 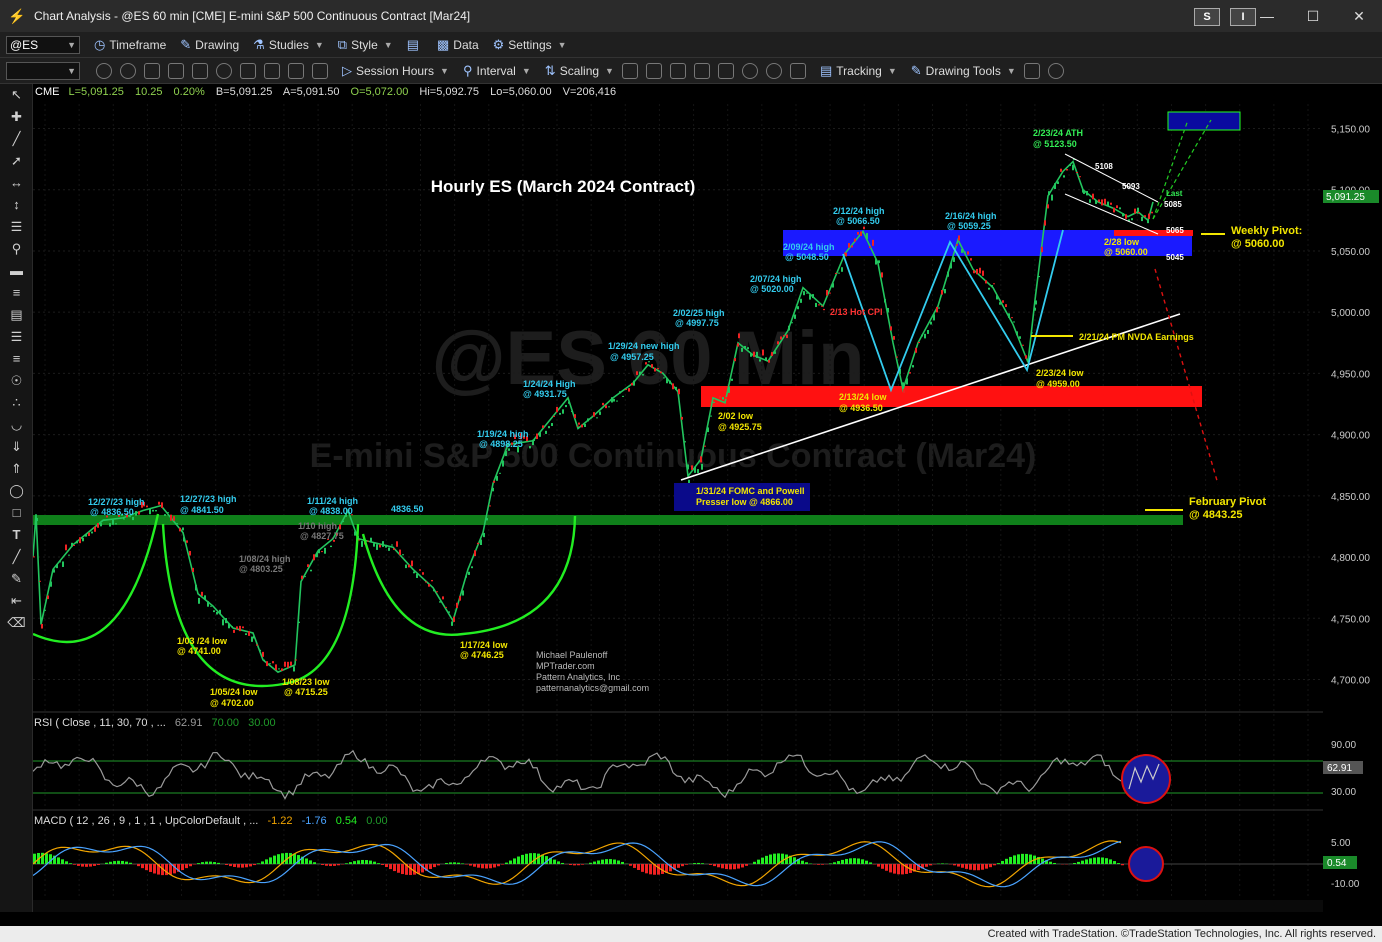 What do you see at coordinates (209, 45) in the screenshot?
I see `drawing-menu: ✎ Drawing` at bounding box center [209, 45].